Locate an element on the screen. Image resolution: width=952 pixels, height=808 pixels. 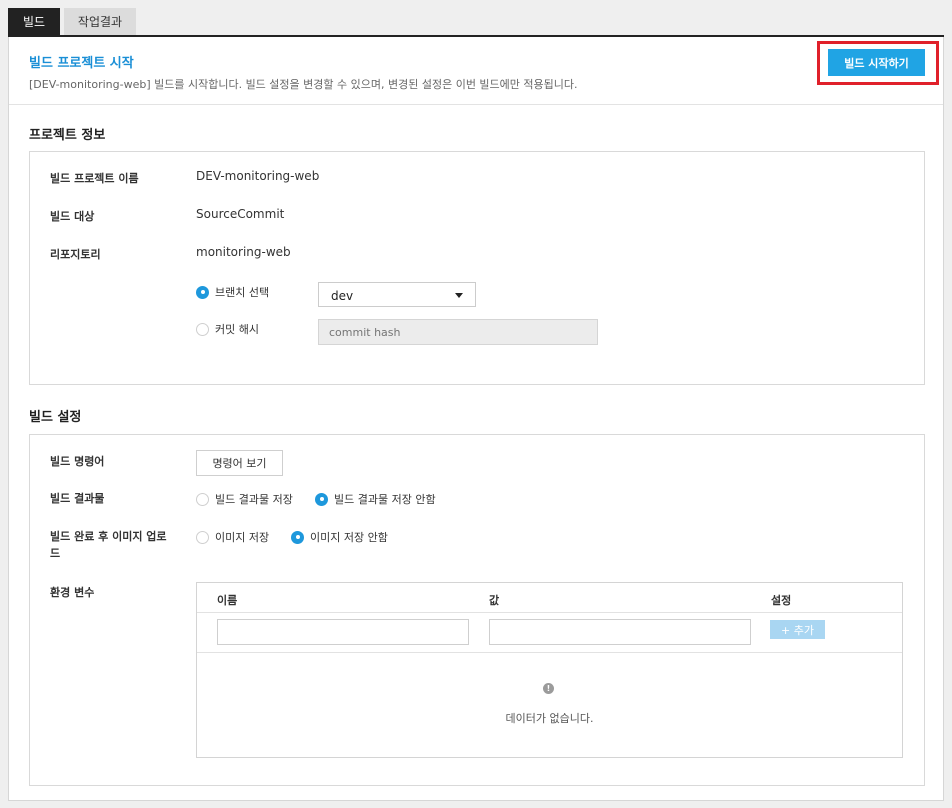
env-value-input is located at coordinates (620, 632).